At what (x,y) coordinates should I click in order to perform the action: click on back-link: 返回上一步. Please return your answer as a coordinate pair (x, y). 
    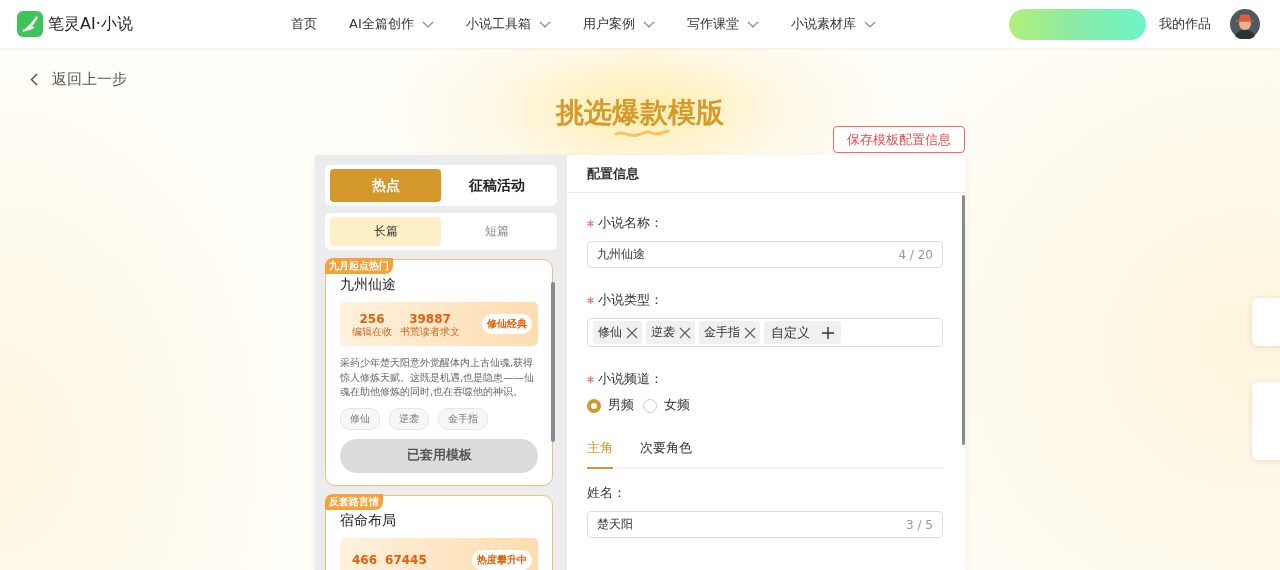
    Looking at the image, I should click on (78, 79).